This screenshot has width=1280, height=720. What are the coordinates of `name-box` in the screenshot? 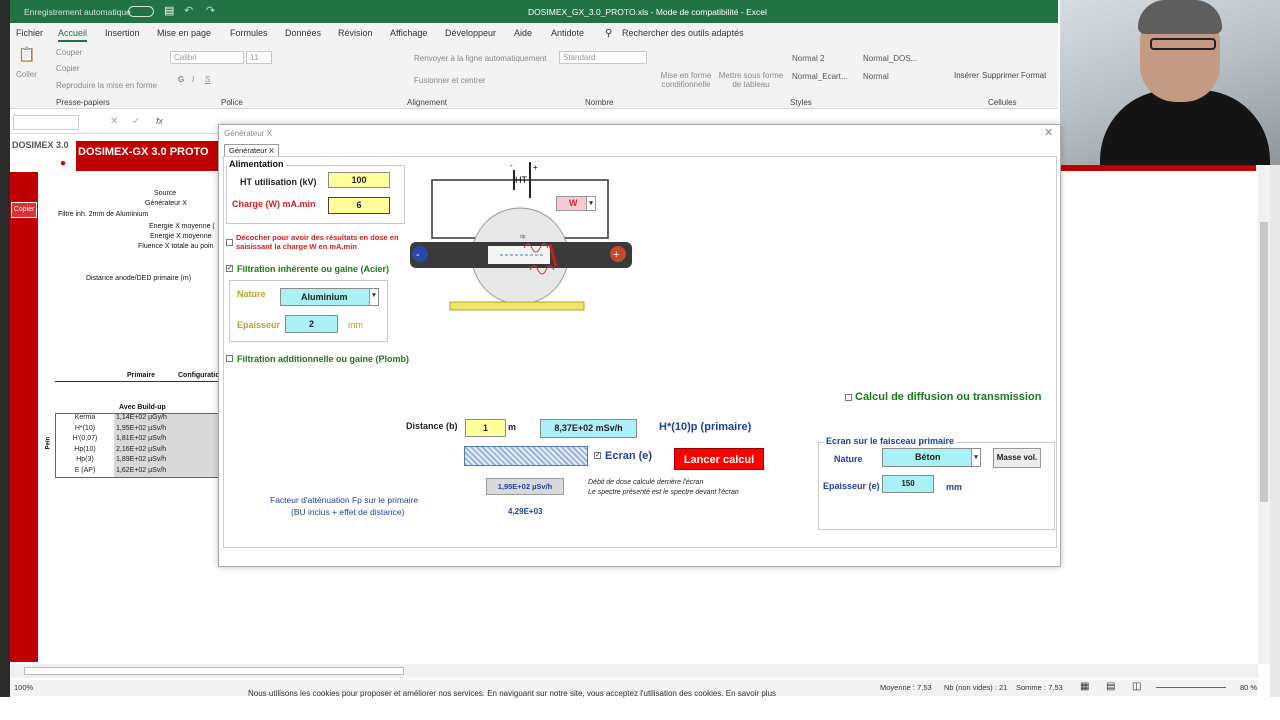 It's located at (46, 122).